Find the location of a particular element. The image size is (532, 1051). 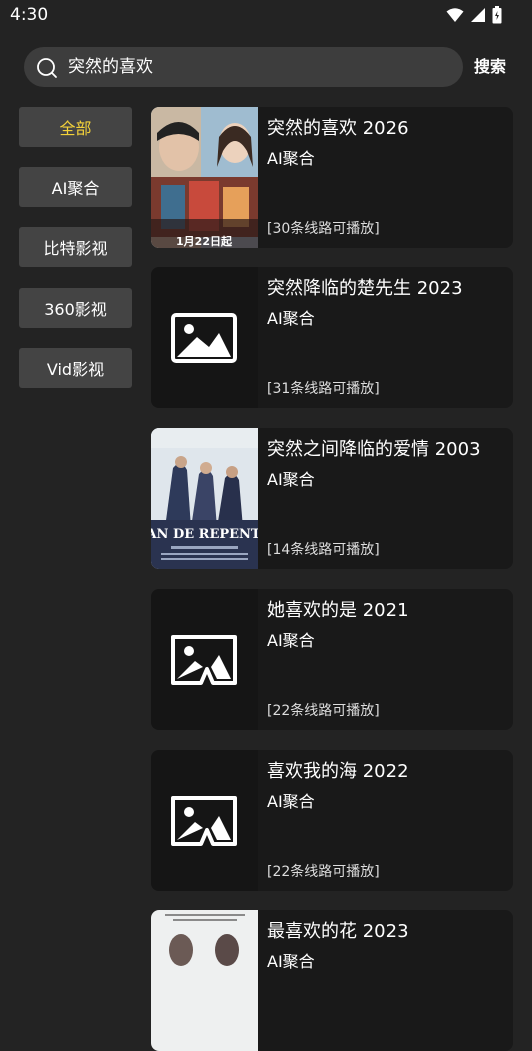

result-title: 喜欢我的海 2022 is located at coordinates (338, 771).